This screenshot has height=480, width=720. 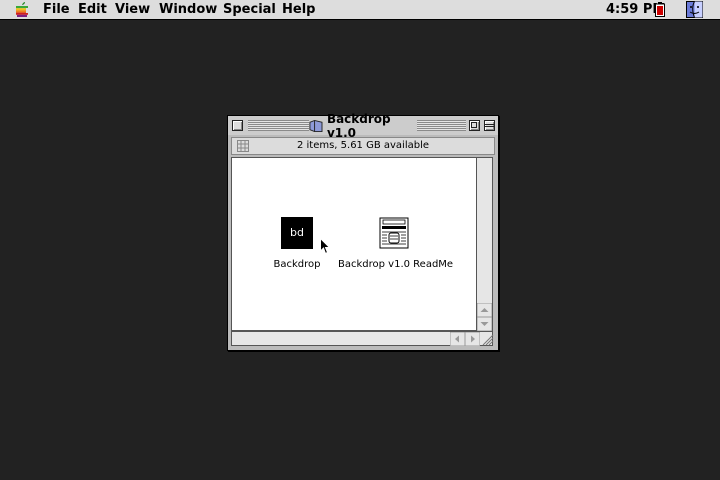 What do you see at coordinates (56, 9) in the screenshot?
I see `menu-file: File` at bounding box center [56, 9].